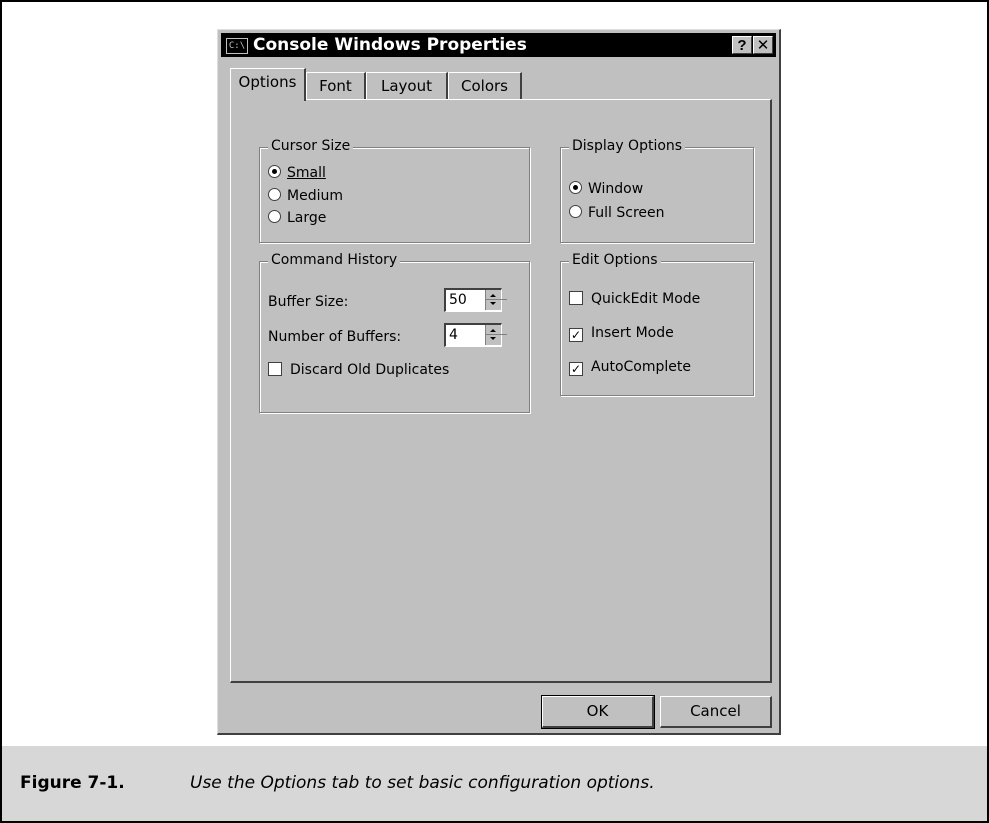  Describe the element at coordinates (370, 370) in the screenshot. I see `discard-duplicates-label: Discard Old Duplicates` at that location.